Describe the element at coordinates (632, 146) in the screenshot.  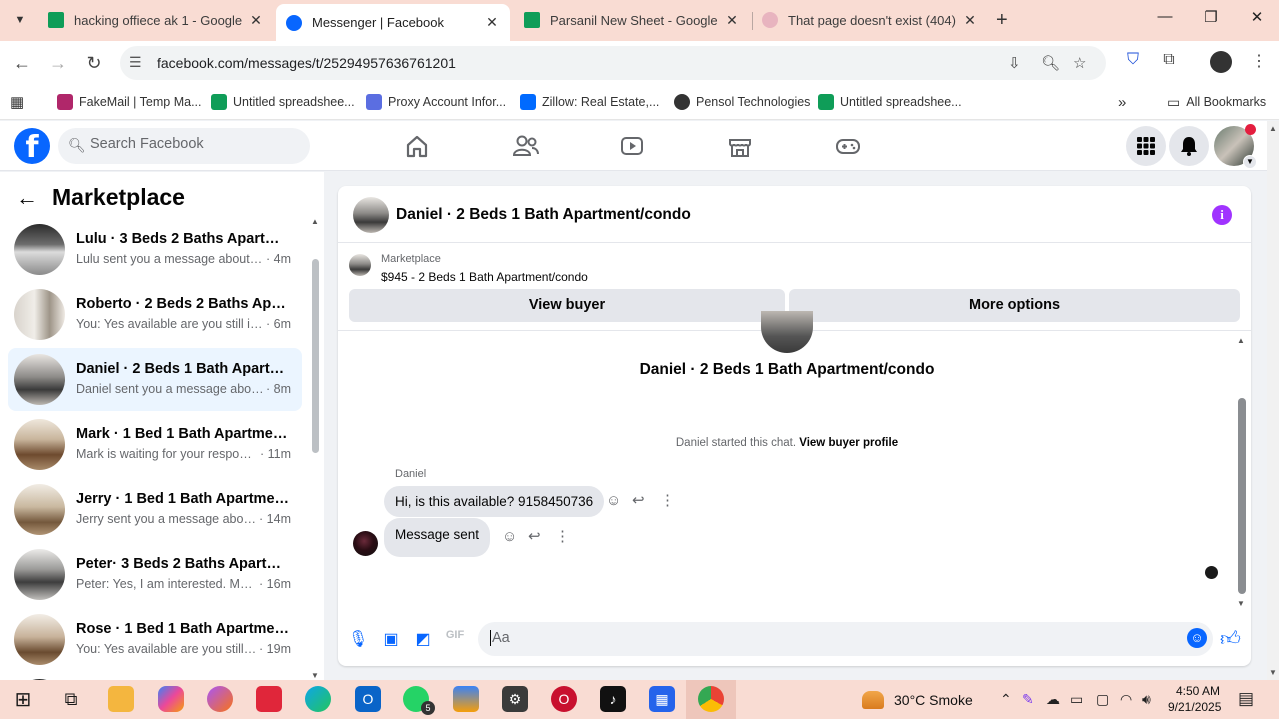
I see `nav-watch` at that location.